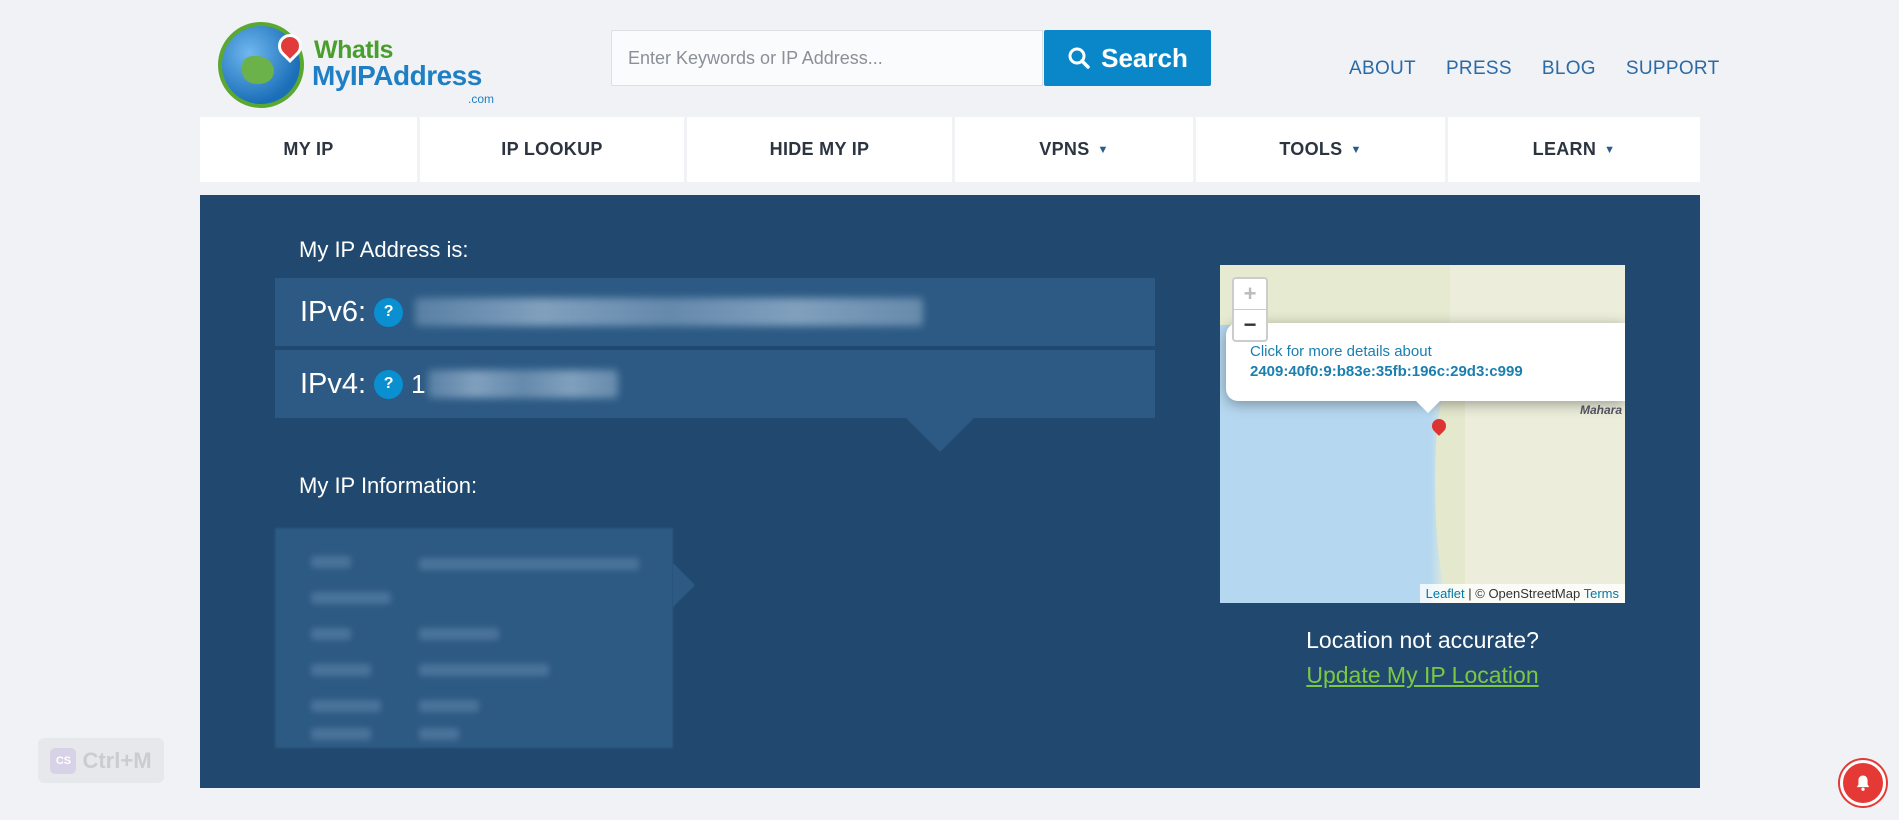  Describe the element at coordinates (333, 311) in the screenshot. I see `ipv6-label: IPv6:` at that location.